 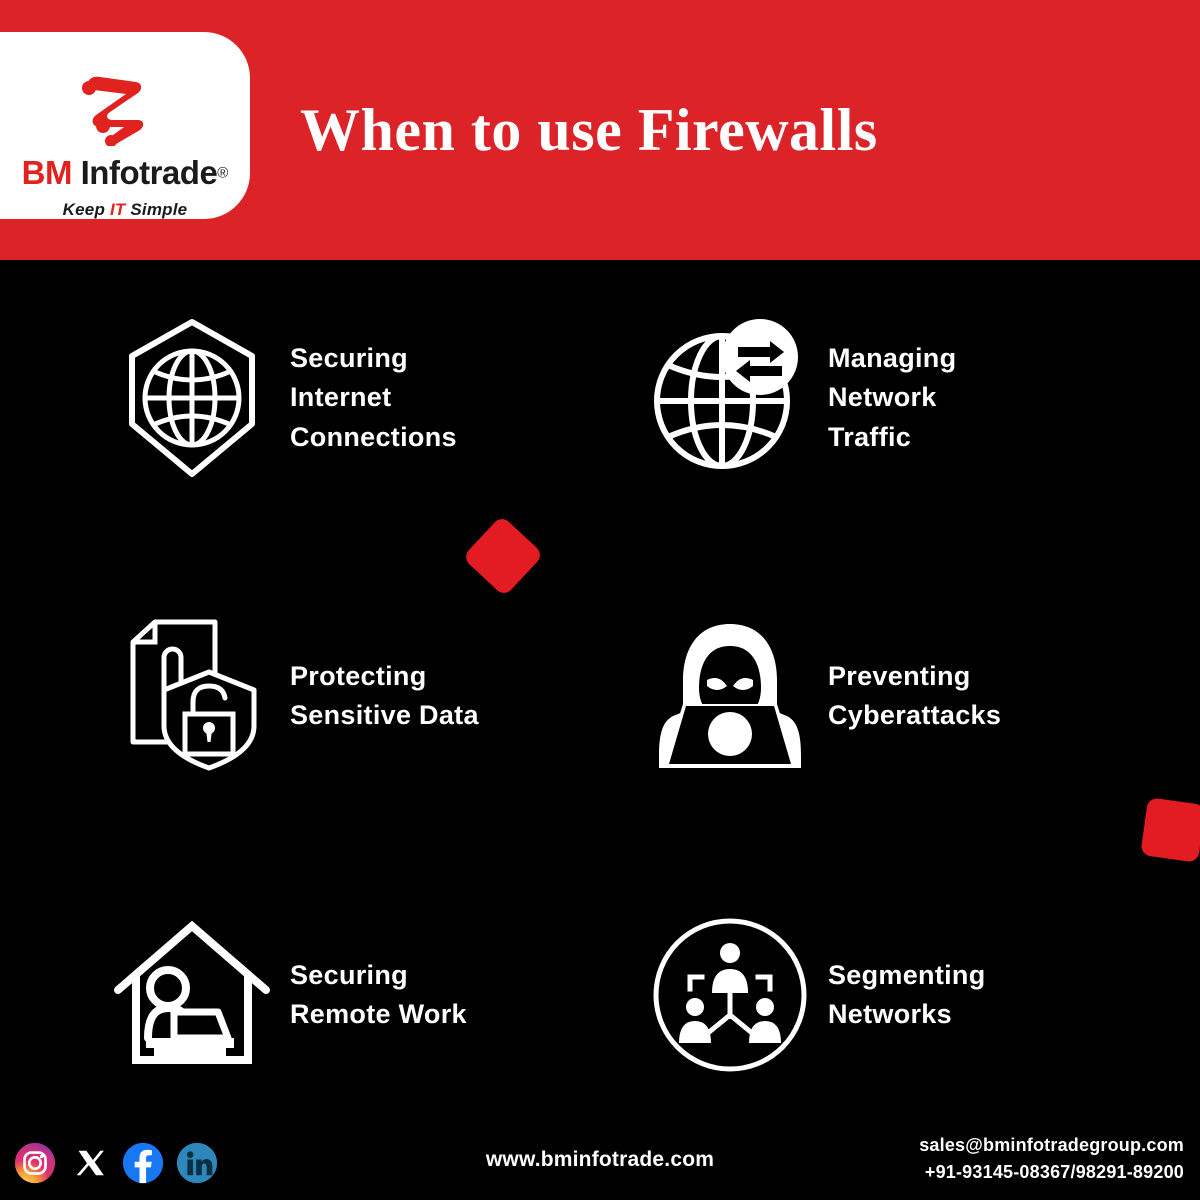 What do you see at coordinates (156, 209) in the screenshot?
I see `tagline-post: Simple` at bounding box center [156, 209].